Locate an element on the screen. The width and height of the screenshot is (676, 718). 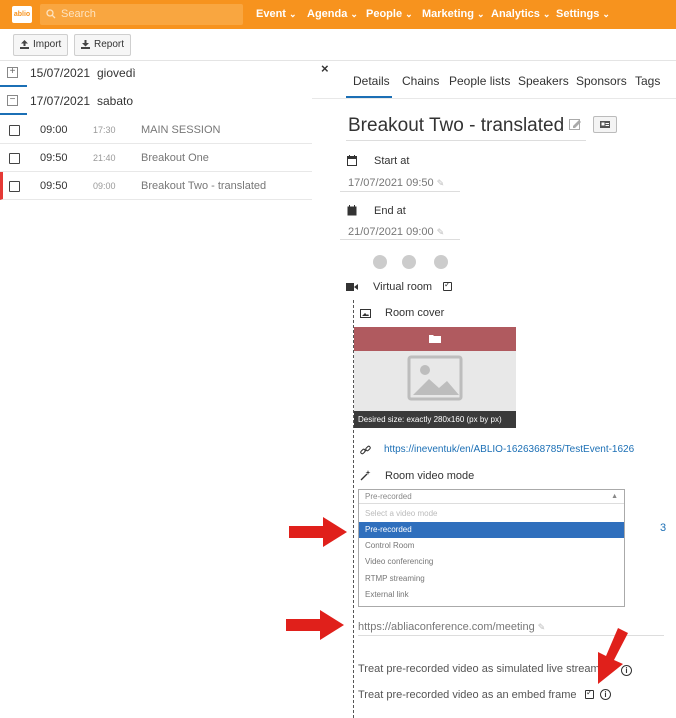
day-row: − 17/07/2021 sabato is located at coordinates (156, 103).